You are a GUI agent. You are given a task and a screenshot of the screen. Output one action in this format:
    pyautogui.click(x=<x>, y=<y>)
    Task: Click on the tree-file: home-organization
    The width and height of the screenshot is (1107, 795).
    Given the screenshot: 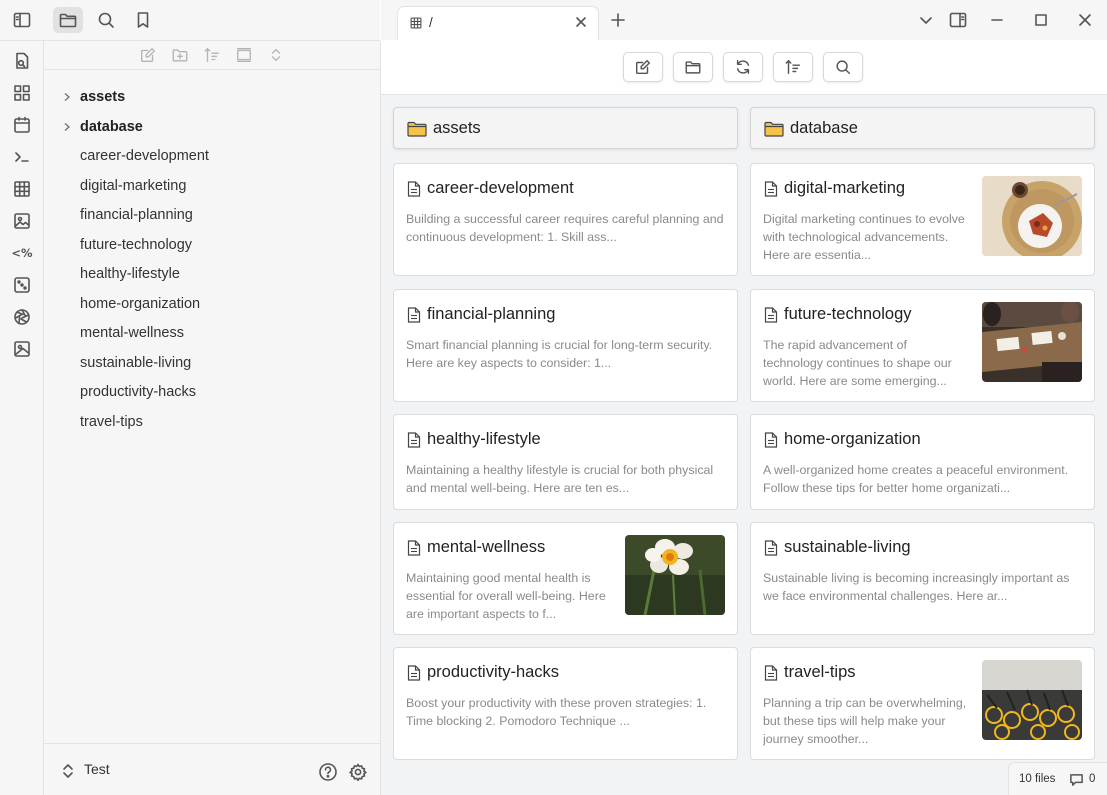 What is the action you would take?
    pyautogui.click(x=212, y=304)
    